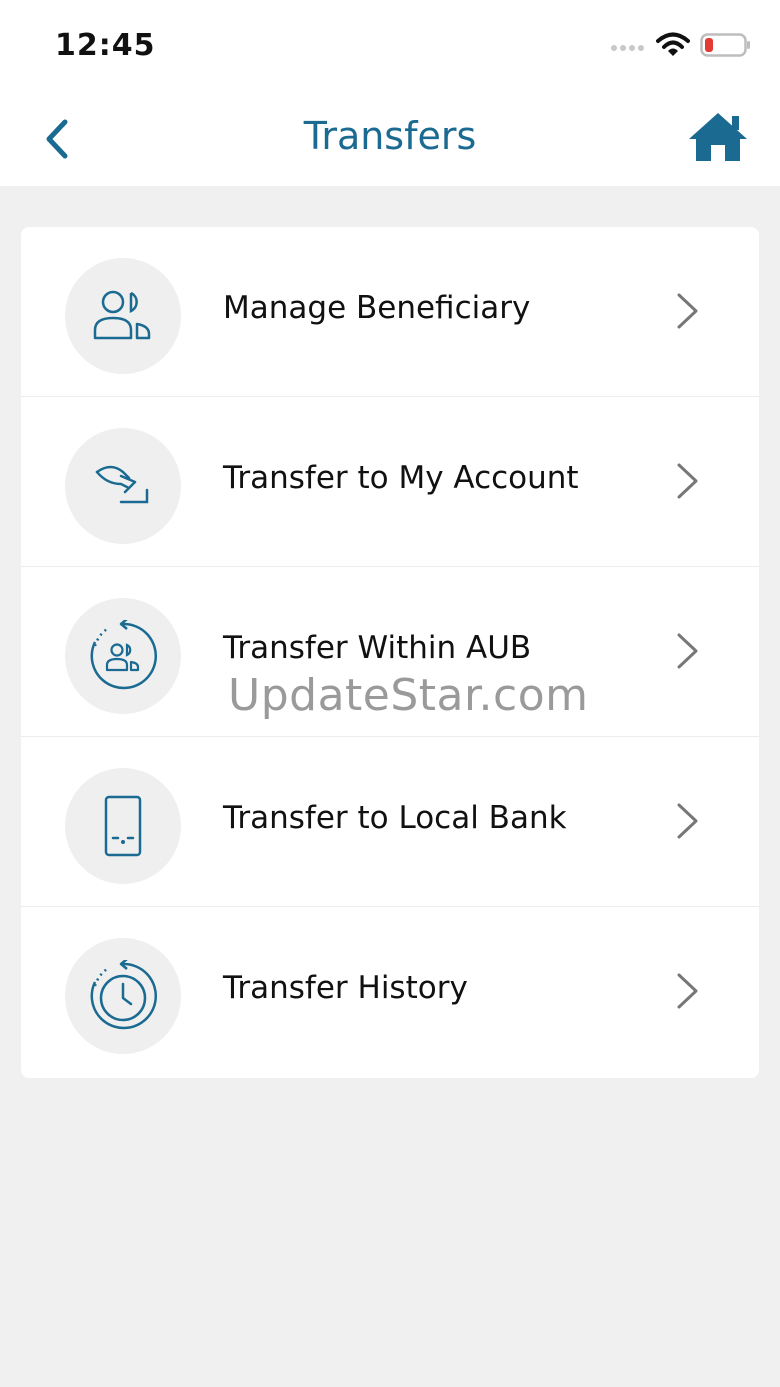  What do you see at coordinates (390, 136) in the screenshot?
I see `page-title: Transfers` at bounding box center [390, 136].